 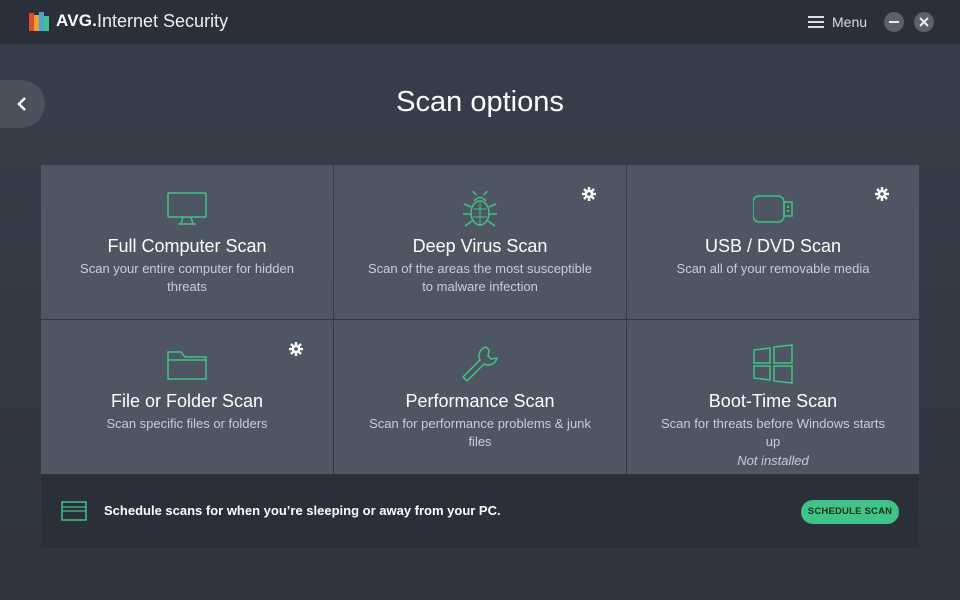 I want to click on tile-title: File or Folder Scan, so click(x=187, y=401).